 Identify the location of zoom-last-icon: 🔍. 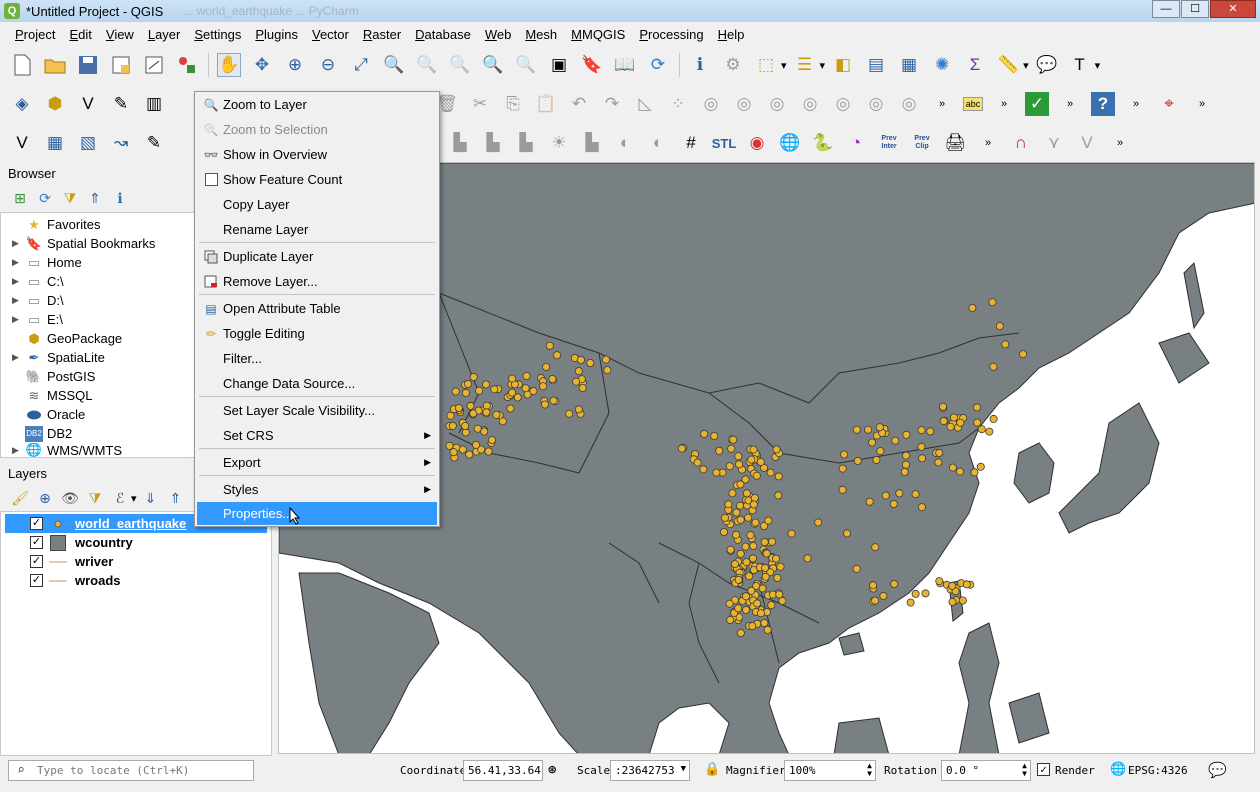
(493, 65).